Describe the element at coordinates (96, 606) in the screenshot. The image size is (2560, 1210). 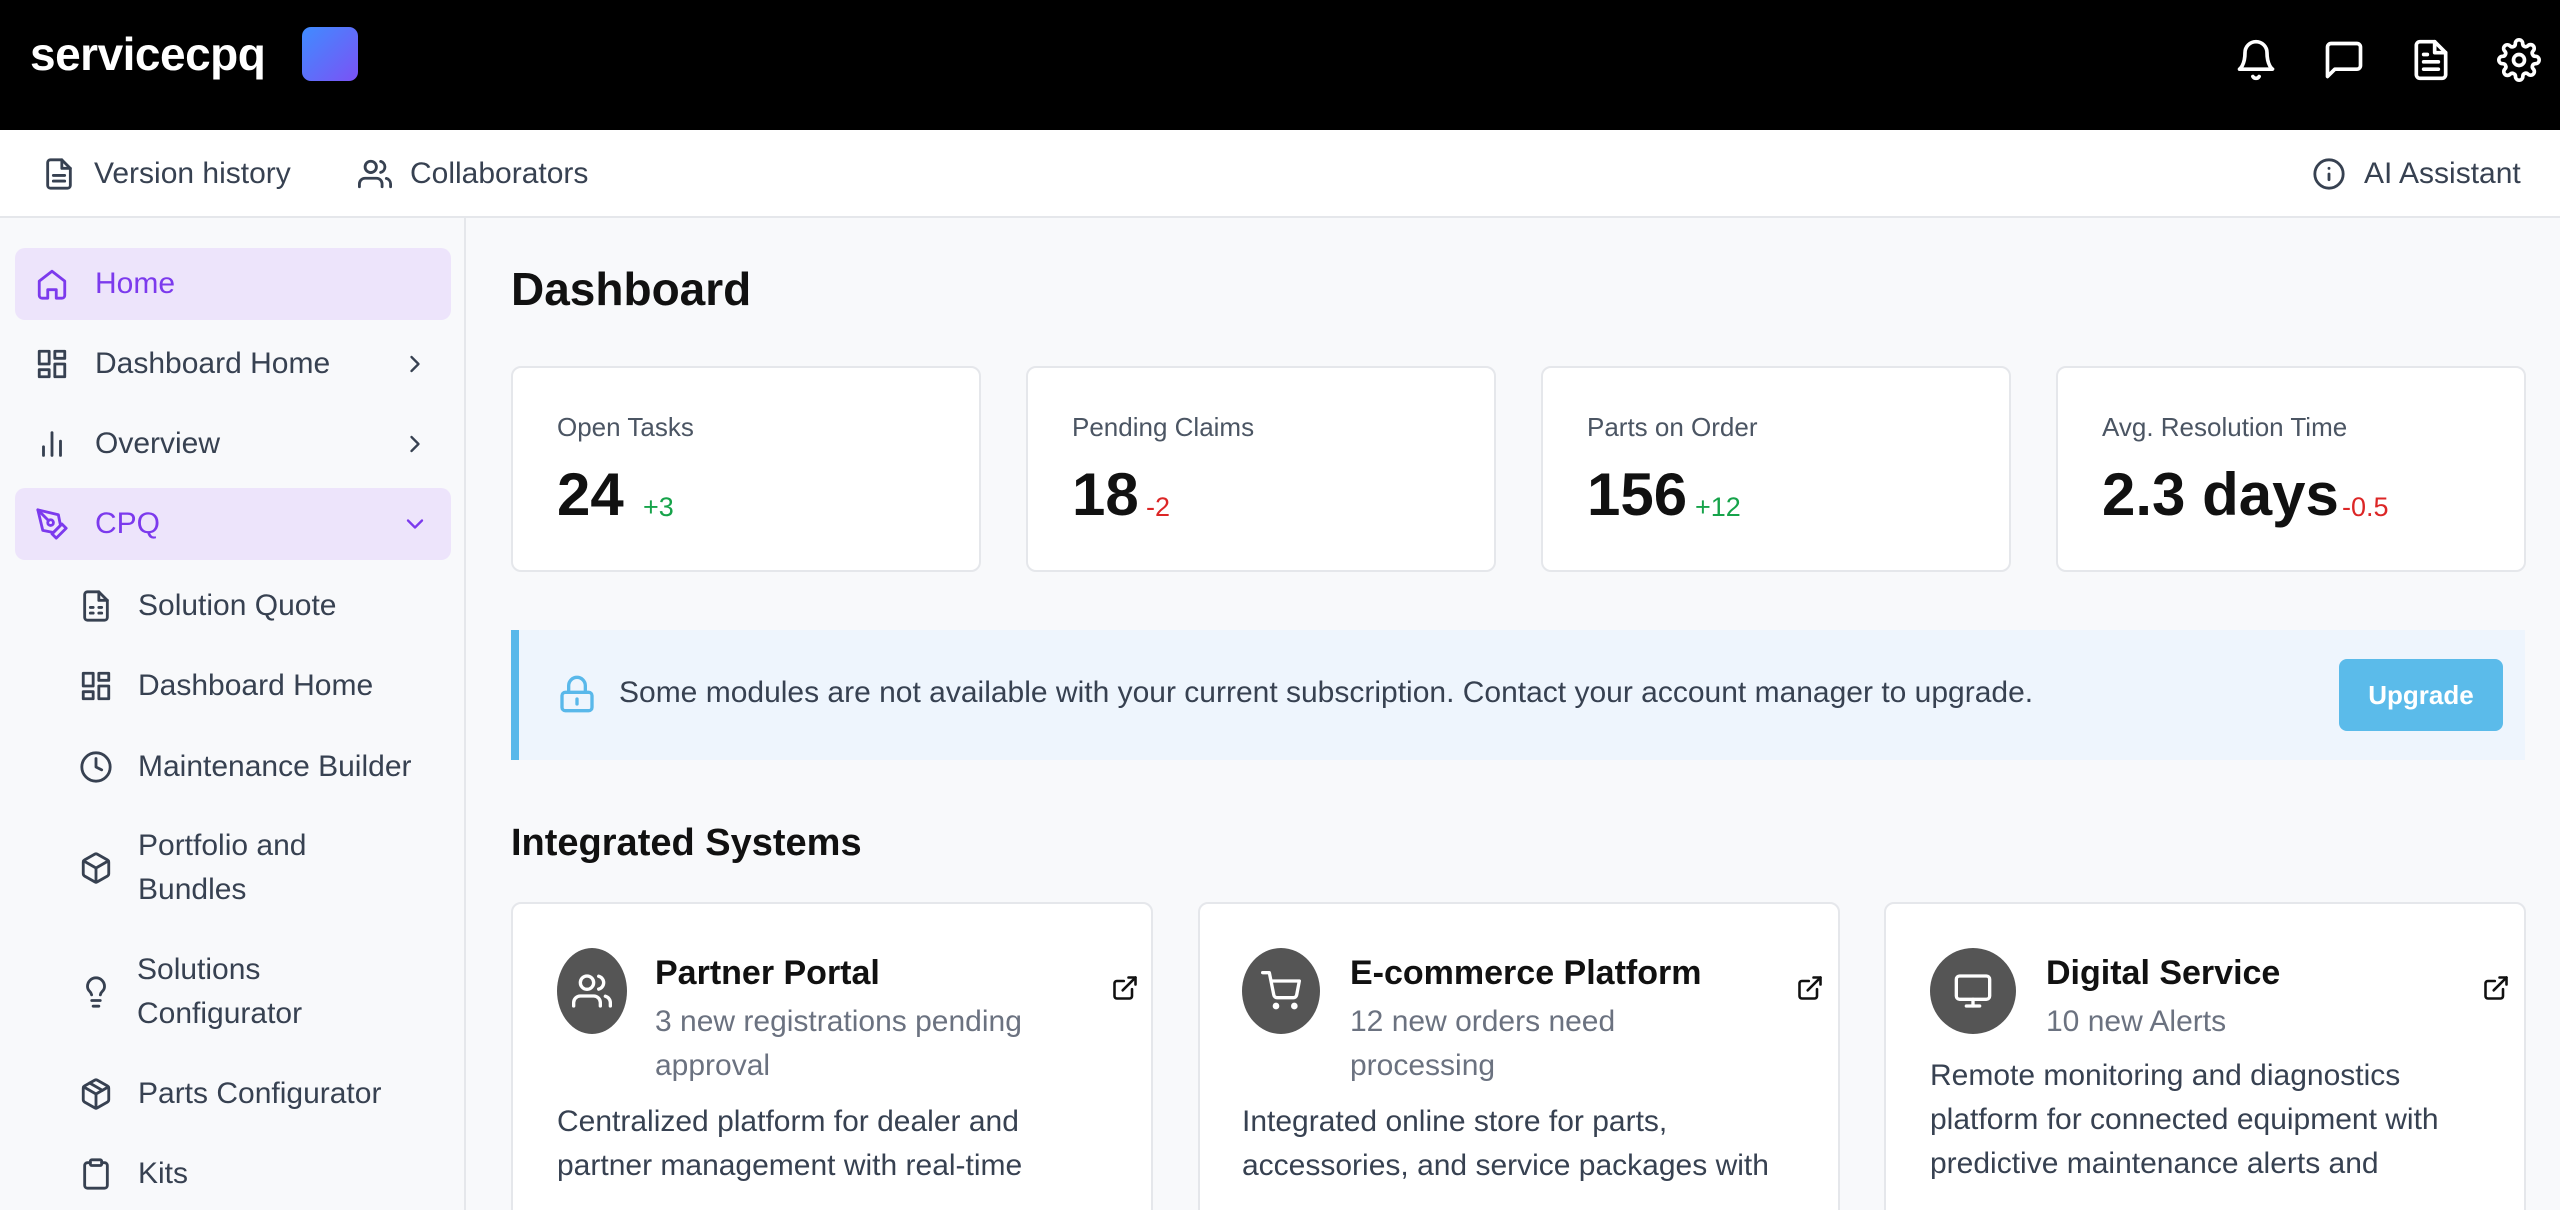
I see `file-spreadsheet-icon` at that location.